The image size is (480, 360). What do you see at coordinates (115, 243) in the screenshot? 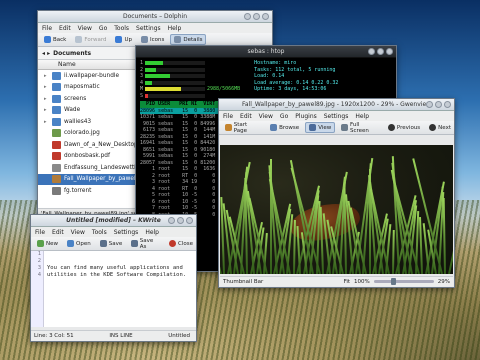
I see `save-label: Save` at bounding box center [115, 243].